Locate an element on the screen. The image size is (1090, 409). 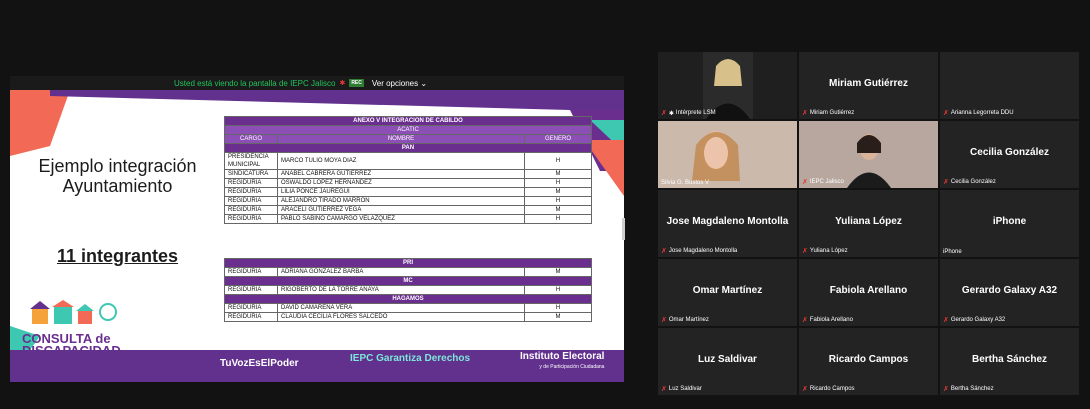
participant-name: Silvia G. Bustos V is located at coordinates (685, 183).